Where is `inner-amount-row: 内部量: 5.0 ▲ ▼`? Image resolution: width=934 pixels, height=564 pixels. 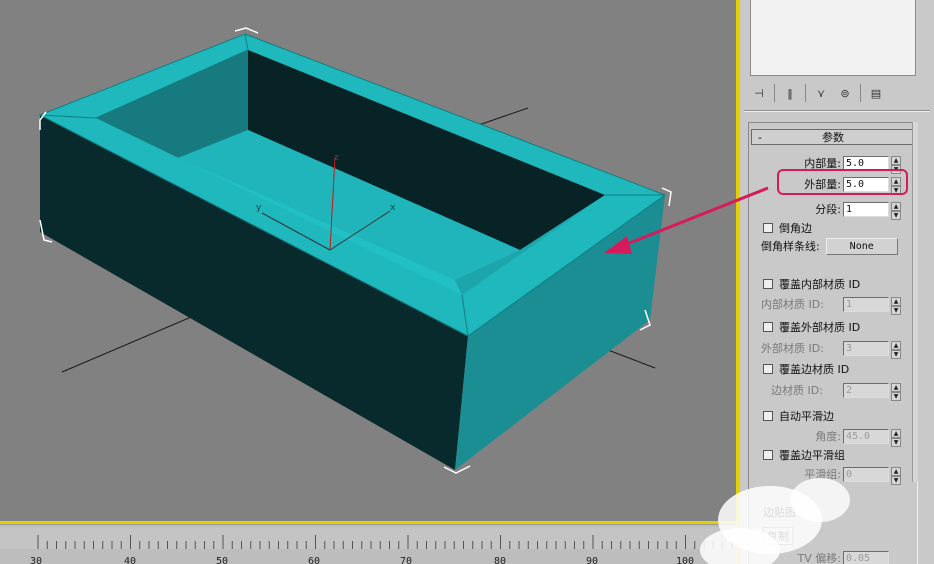
inner-amount-row: 内部量: 5.0 ▲ ▼ is located at coordinates (845, 164).